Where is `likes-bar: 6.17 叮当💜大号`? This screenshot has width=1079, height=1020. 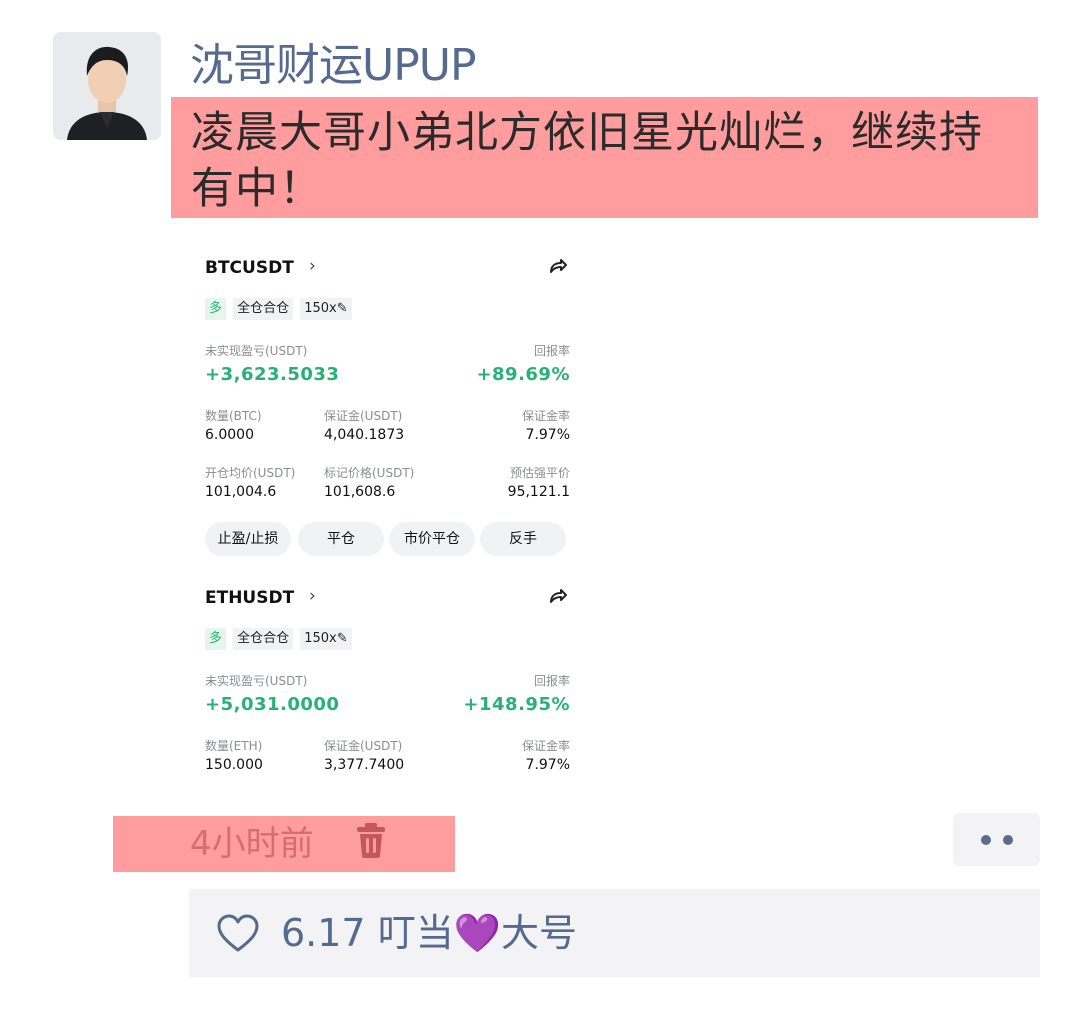
likes-bar: 6.17 叮当💜大号 is located at coordinates (614, 933).